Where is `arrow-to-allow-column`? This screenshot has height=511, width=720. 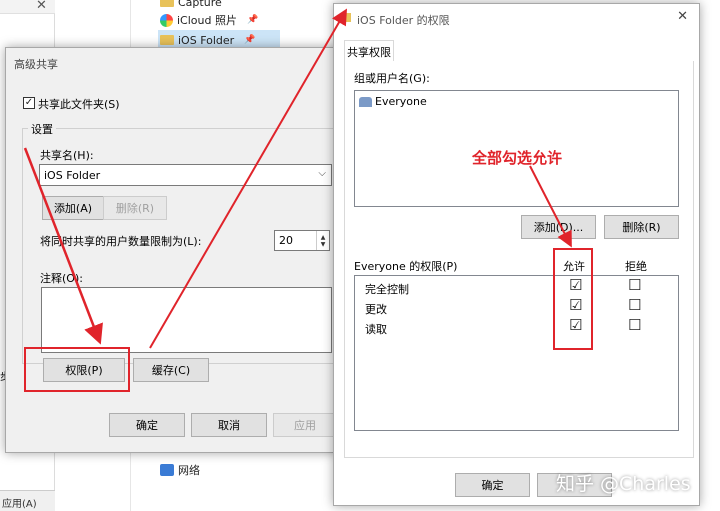
arrow-to-allow-column is located at coordinates (550, 206).